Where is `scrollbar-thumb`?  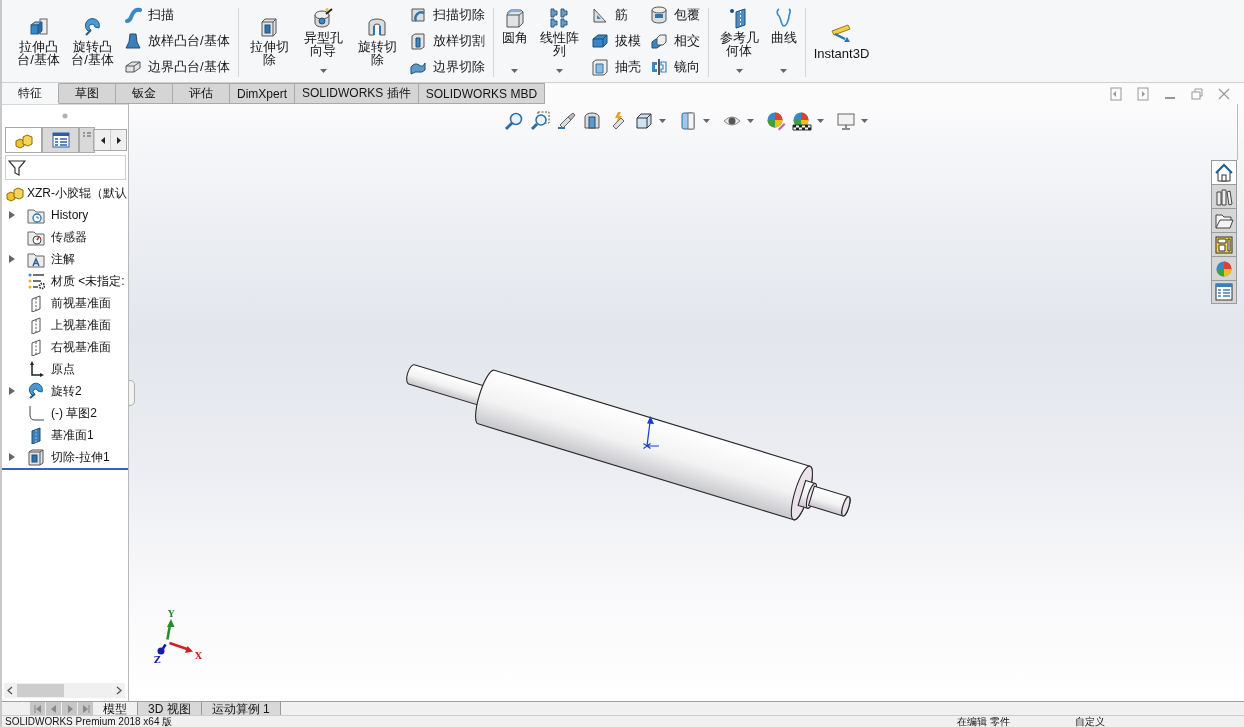 scrollbar-thumb is located at coordinates (40, 690).